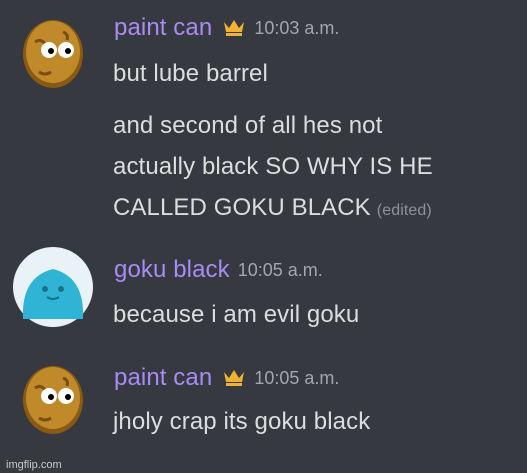 The height and width of the screenshot is (473, 527). What do you see at coordinates (248, 125) in the screenshot?
I see `message-text: and second of all hes not` at bounding box center [248, 125].